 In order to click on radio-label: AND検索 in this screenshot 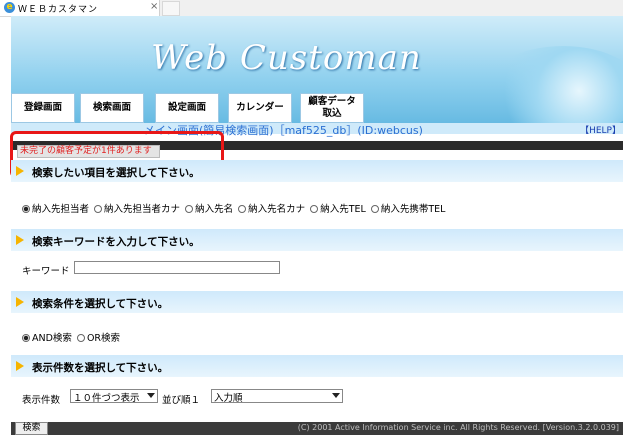, I will do `click(52, 338)`.